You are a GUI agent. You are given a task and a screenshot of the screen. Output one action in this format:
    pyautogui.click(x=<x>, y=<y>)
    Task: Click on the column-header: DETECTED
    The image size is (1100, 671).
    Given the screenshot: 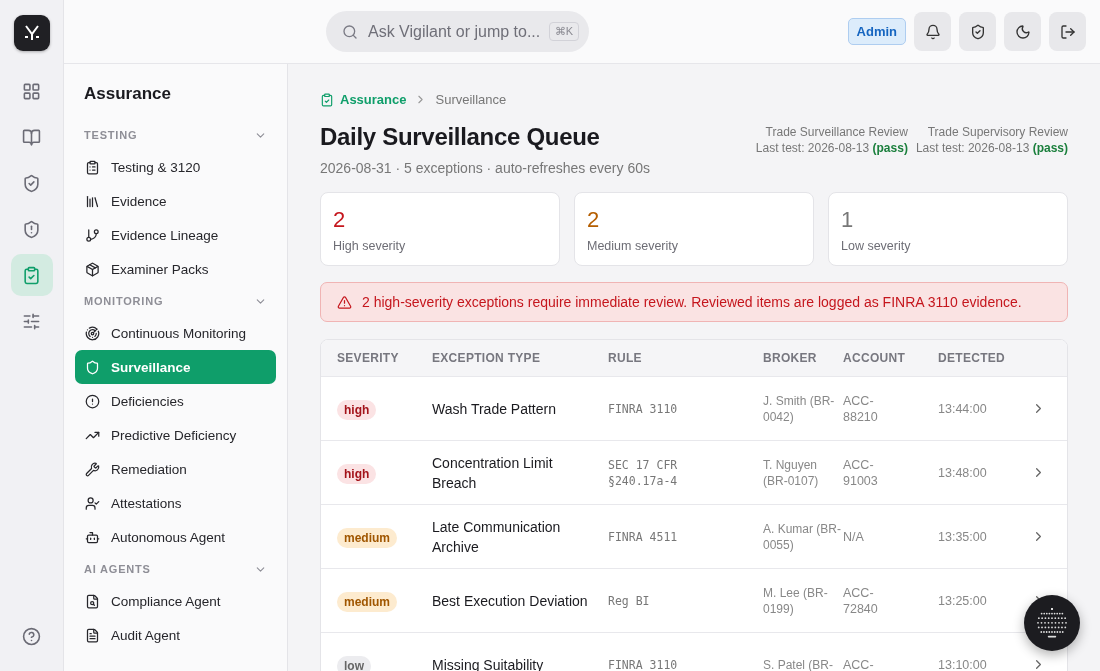 What is the action you would take?
    pyautogui.click(x=972, y=358)
    